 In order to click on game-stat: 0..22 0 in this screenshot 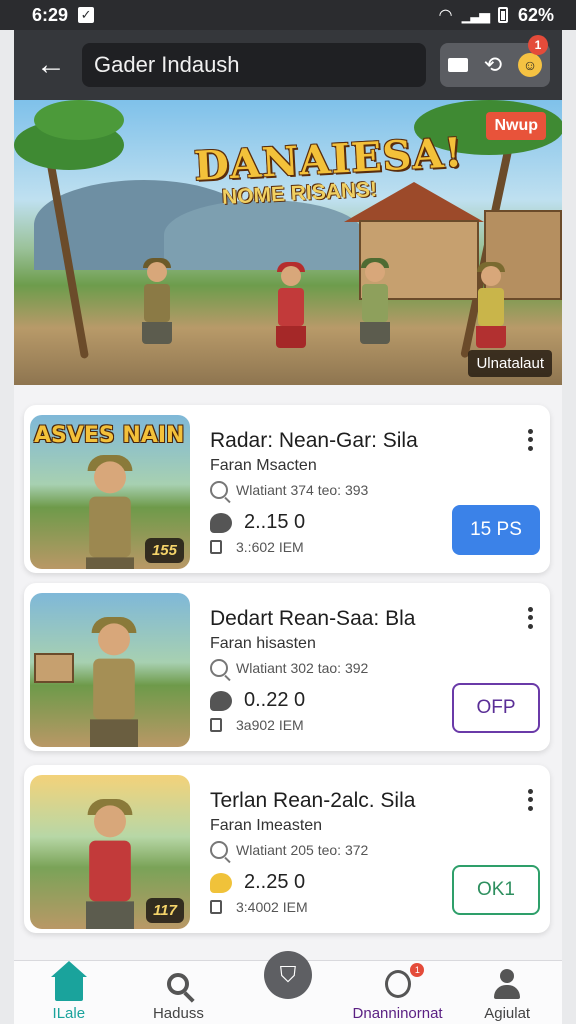, I will do `click(257, 700)`.